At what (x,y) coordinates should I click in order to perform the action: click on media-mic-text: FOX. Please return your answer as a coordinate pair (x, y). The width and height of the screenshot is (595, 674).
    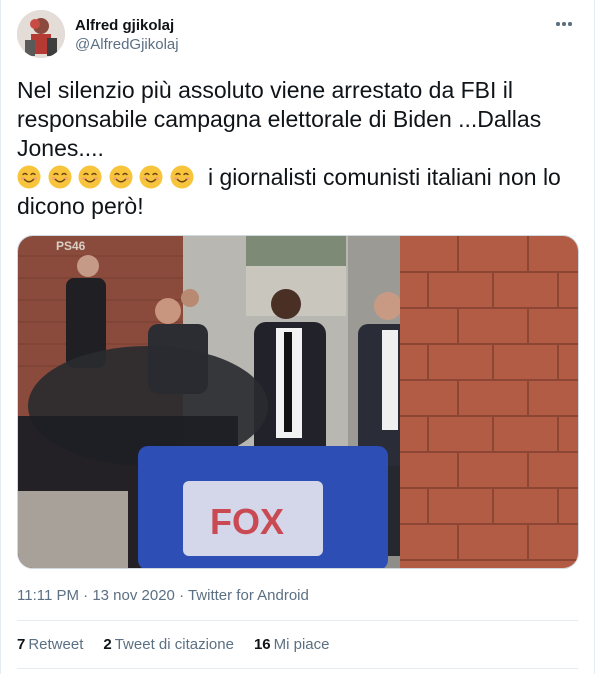
    Looking at the image, I should click on (247, 521).